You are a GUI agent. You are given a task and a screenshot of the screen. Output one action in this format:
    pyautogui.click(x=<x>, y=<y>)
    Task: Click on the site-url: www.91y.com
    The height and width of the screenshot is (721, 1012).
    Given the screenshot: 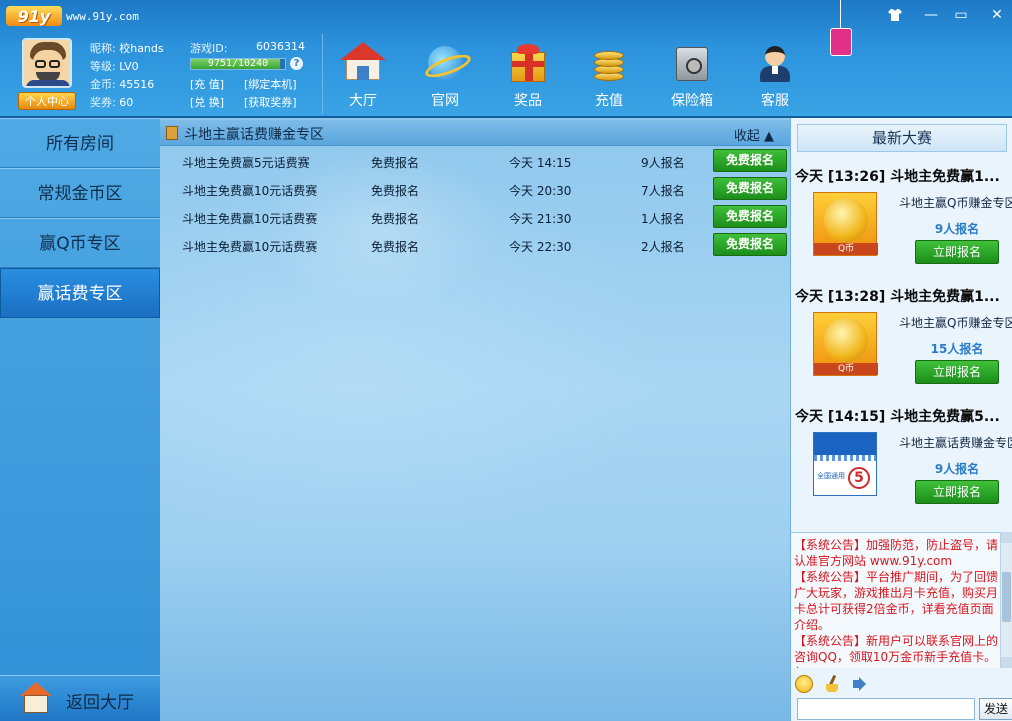 What is the action you would take?
    pyautogui.click(x=102, y=16)
    